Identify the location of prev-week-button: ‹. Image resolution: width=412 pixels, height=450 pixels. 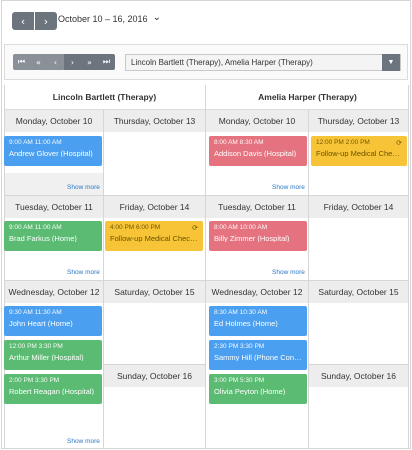
(23, 21).